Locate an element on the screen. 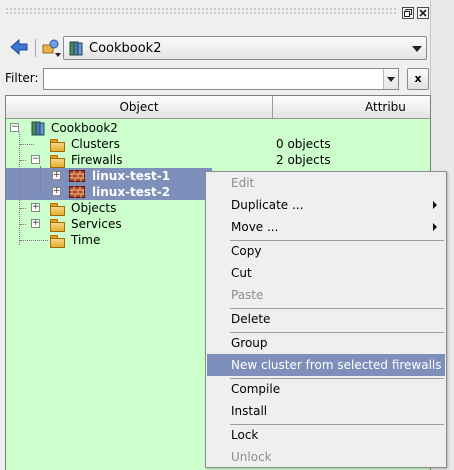 The width and height of the screenshot is (454, 470). tree-item-cookbook2: Cookbook2 is located at coordinates (84, 128).